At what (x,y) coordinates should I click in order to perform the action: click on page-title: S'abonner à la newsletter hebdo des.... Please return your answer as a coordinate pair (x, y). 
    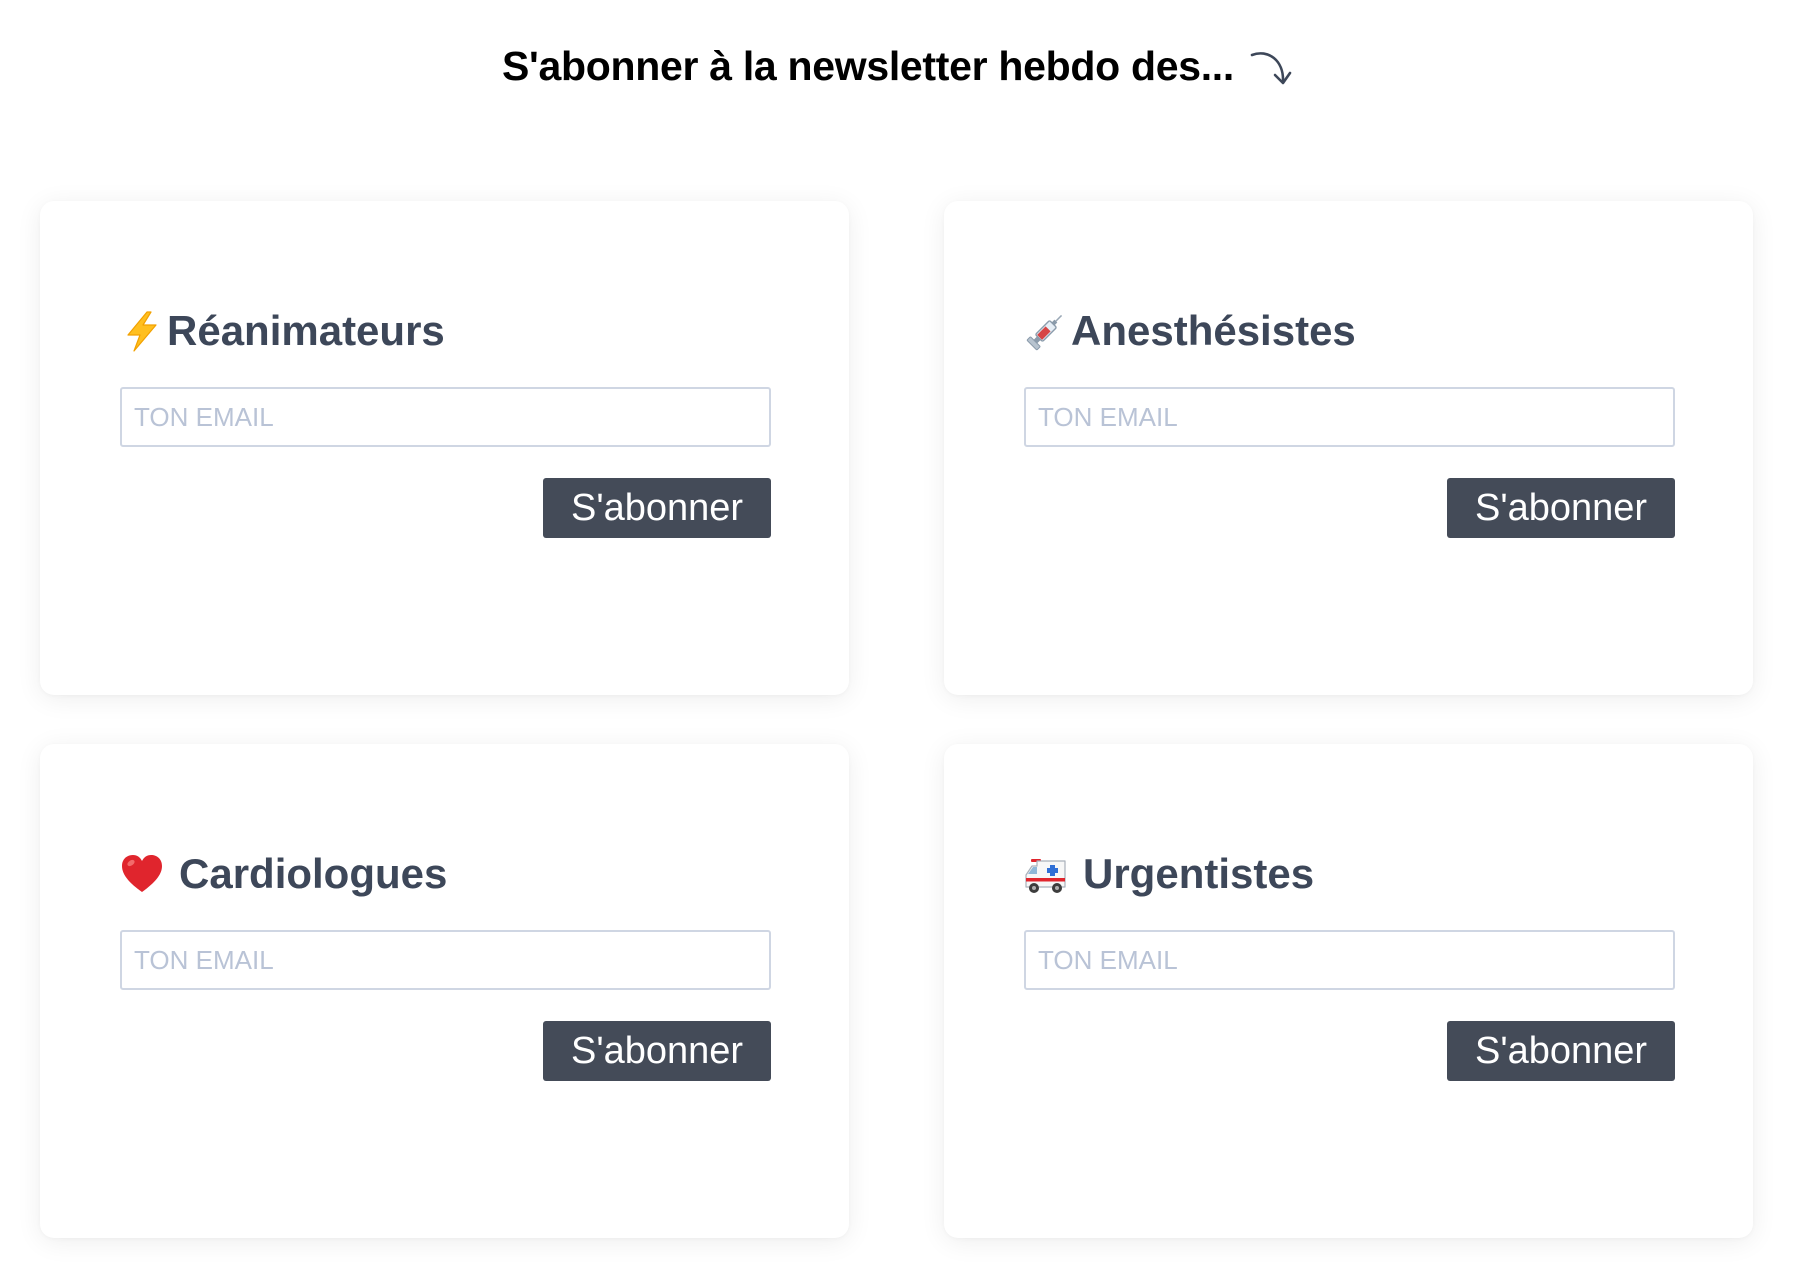
    Looking at the image, I should click on (868, 65).